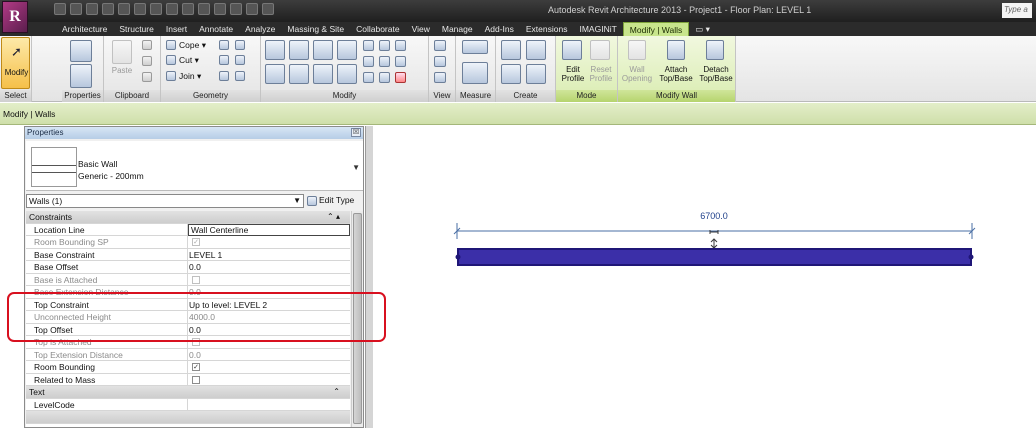  I want to click on prop-levelcode: LevelCode, so click(188, 404).